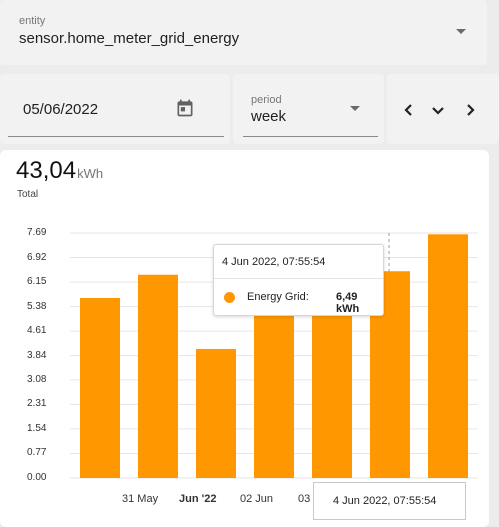 The height and width of the screenshot is (527, 499). What do you see at coordinates (37, 477) in the screenshot?
I see `y-tick-label: 0.00` at bounding box center [37, 477].